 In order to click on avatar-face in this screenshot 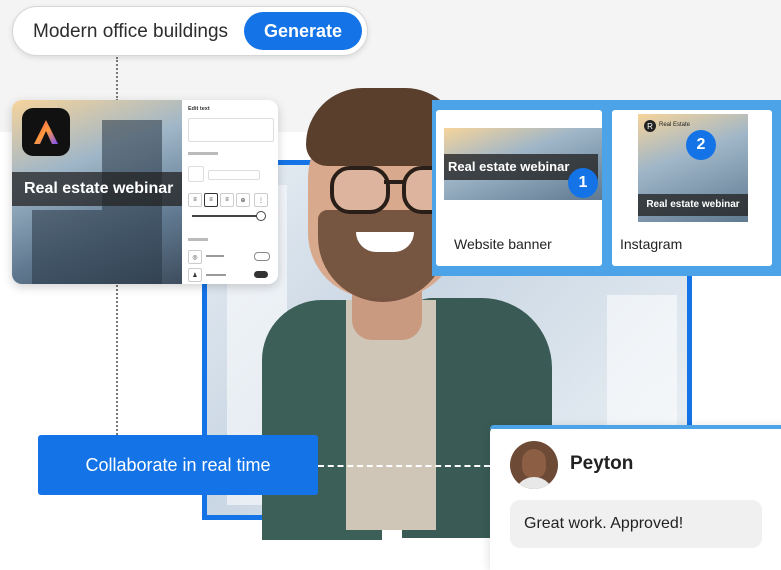, I will do `click(534, 464)`.